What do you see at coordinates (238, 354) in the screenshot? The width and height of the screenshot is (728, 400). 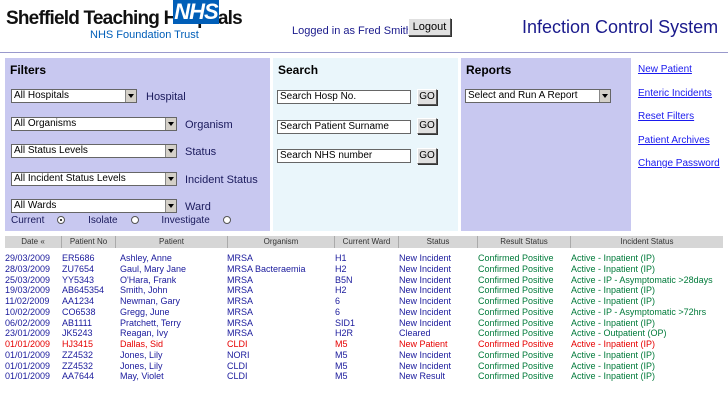 I see `cell-organism: NORI` at bounding box center [238, 354].